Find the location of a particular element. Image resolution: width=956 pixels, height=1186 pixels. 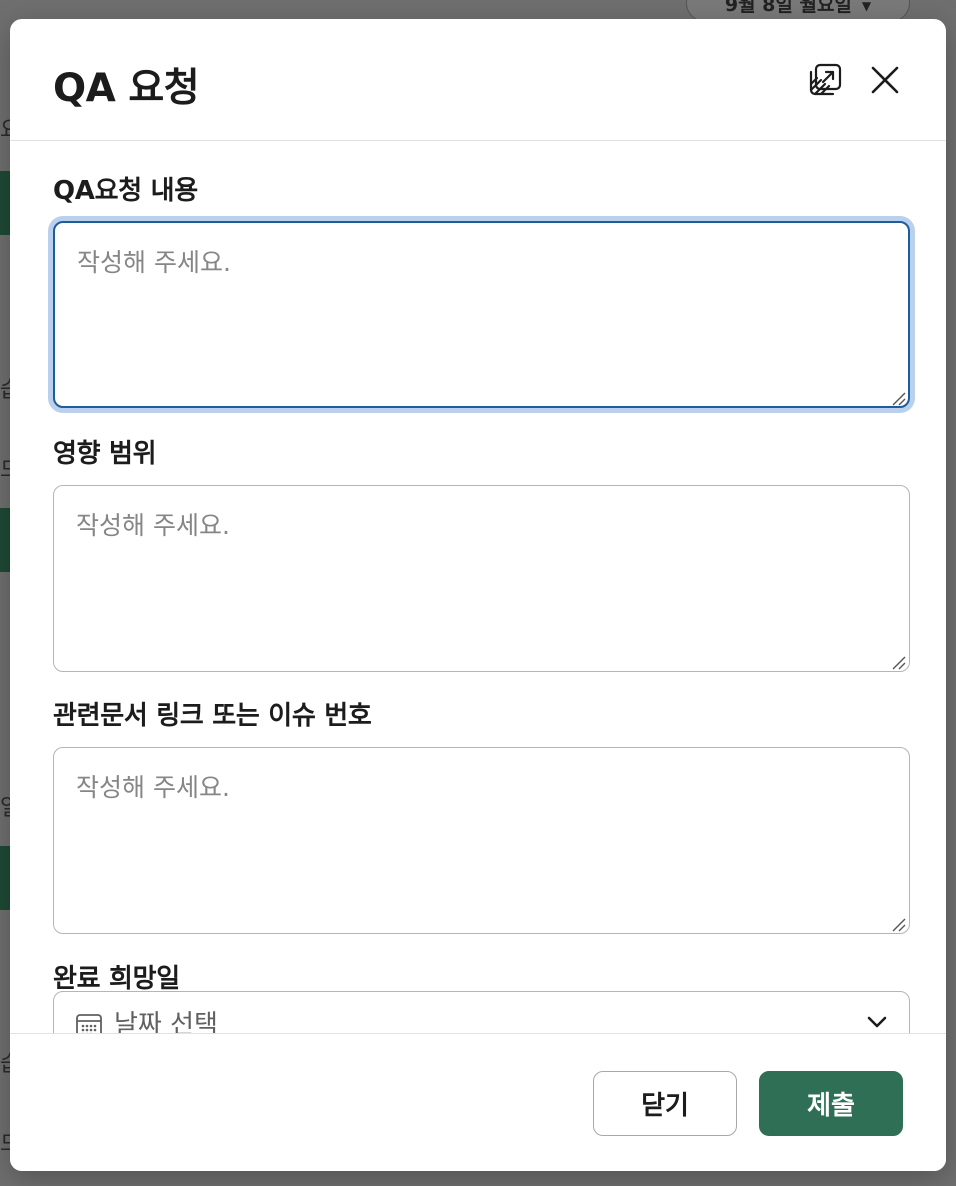

impact-scope-textarea is located at coordinates (481, 578).